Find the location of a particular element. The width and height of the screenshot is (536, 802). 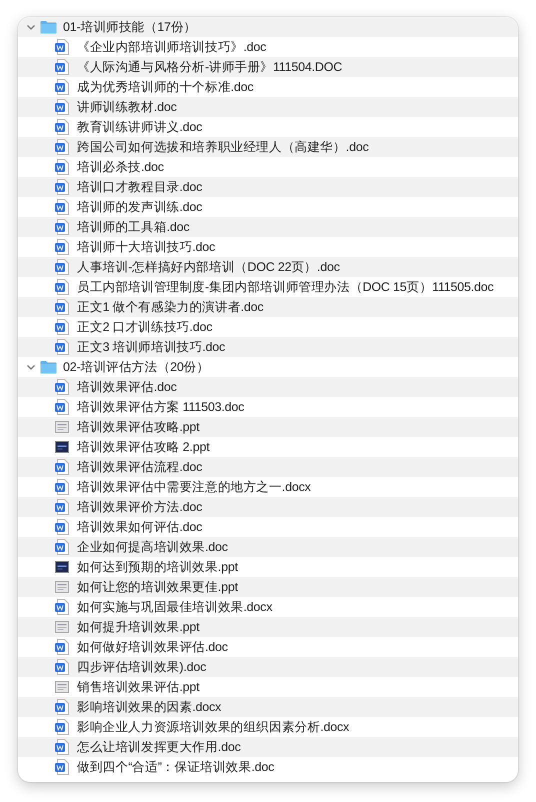

file-name: 如何达到预期的培训效果.ppt is located at coordinates (157, 567).